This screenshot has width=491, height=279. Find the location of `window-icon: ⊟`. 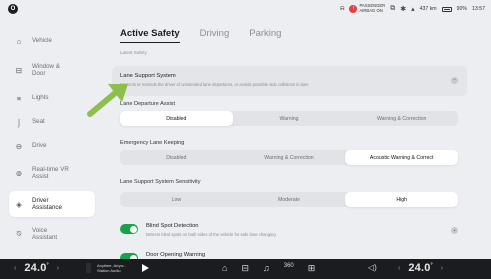

window-icon: ⊟ is located at coordinates (19, 70).